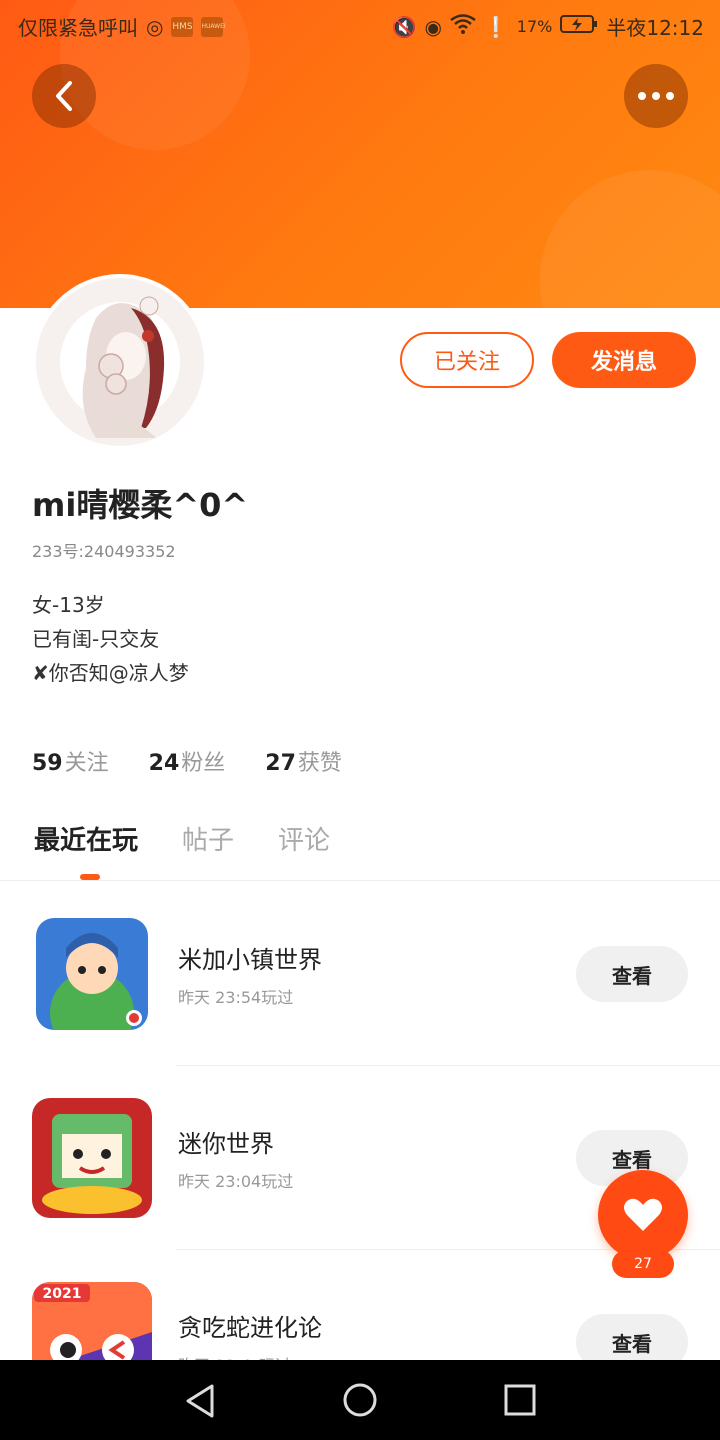 This screenshot has width=720, height=1440. I want to click on heart-icon, so click(643, 1214).